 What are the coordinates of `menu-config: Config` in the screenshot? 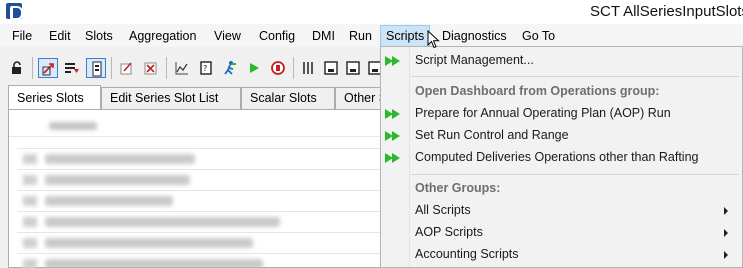 It's located at (277, 36).